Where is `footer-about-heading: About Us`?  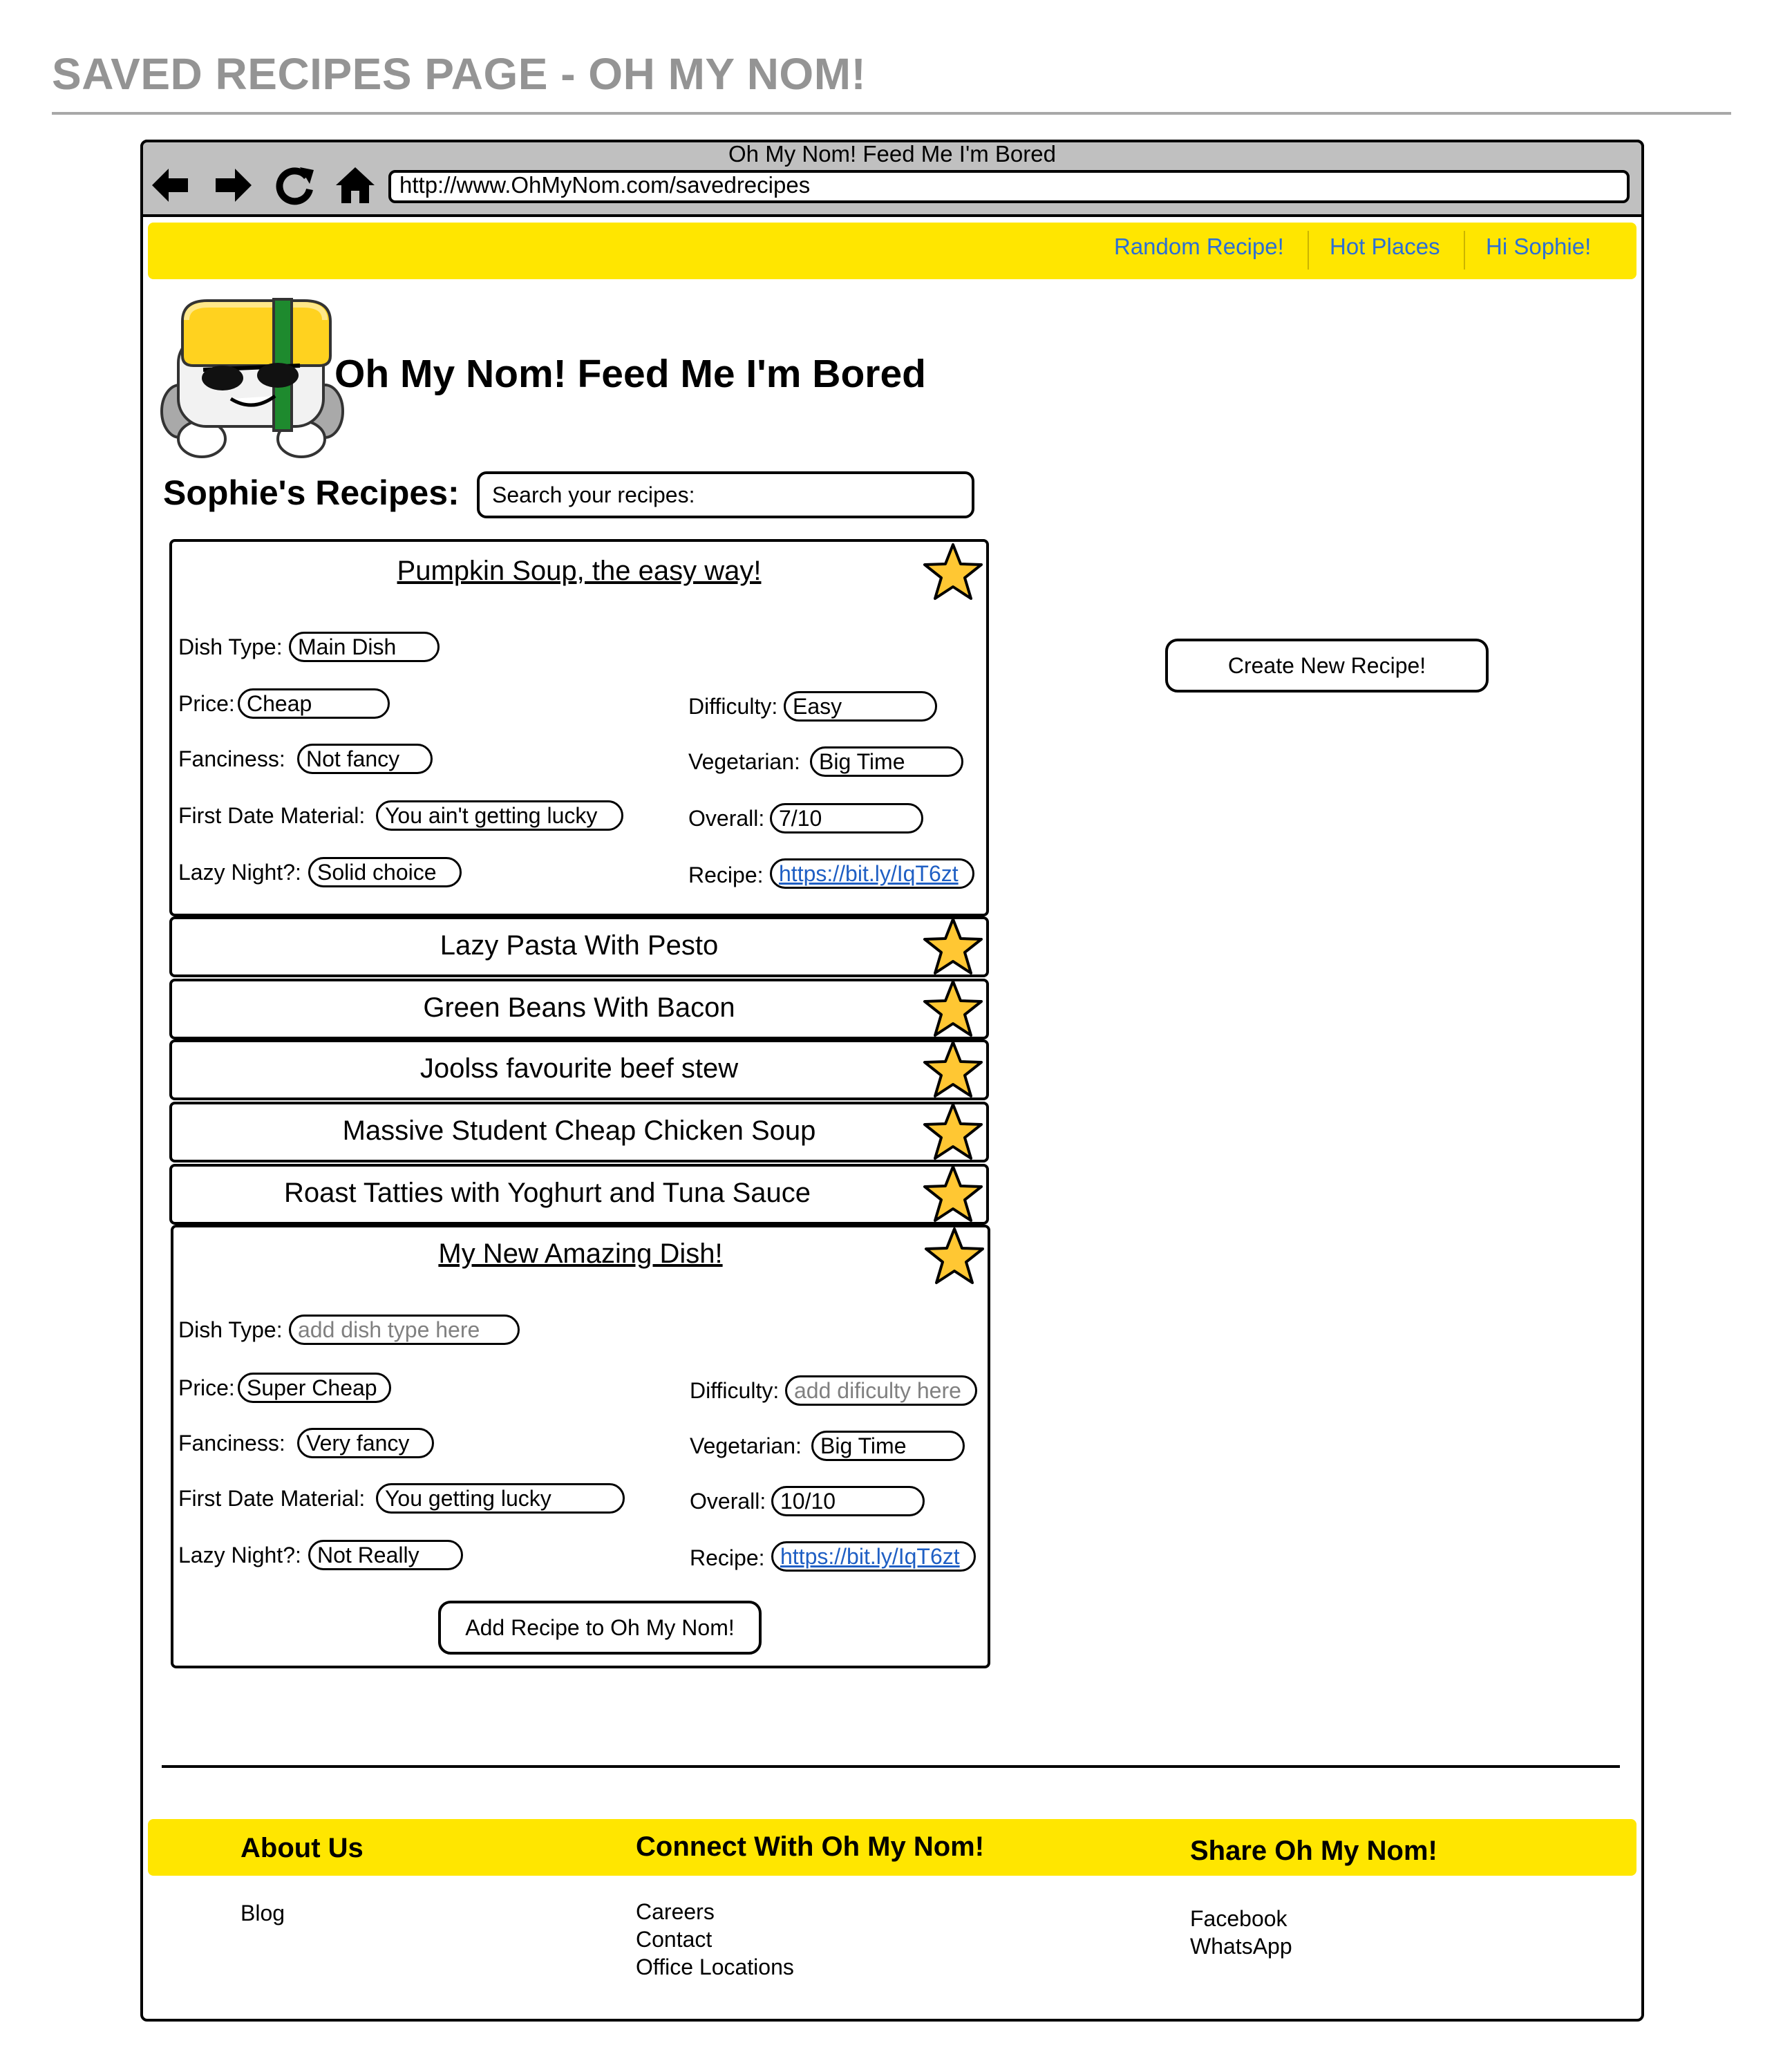 footer-about-heading: About Us is located at coordinates (302, 1848).